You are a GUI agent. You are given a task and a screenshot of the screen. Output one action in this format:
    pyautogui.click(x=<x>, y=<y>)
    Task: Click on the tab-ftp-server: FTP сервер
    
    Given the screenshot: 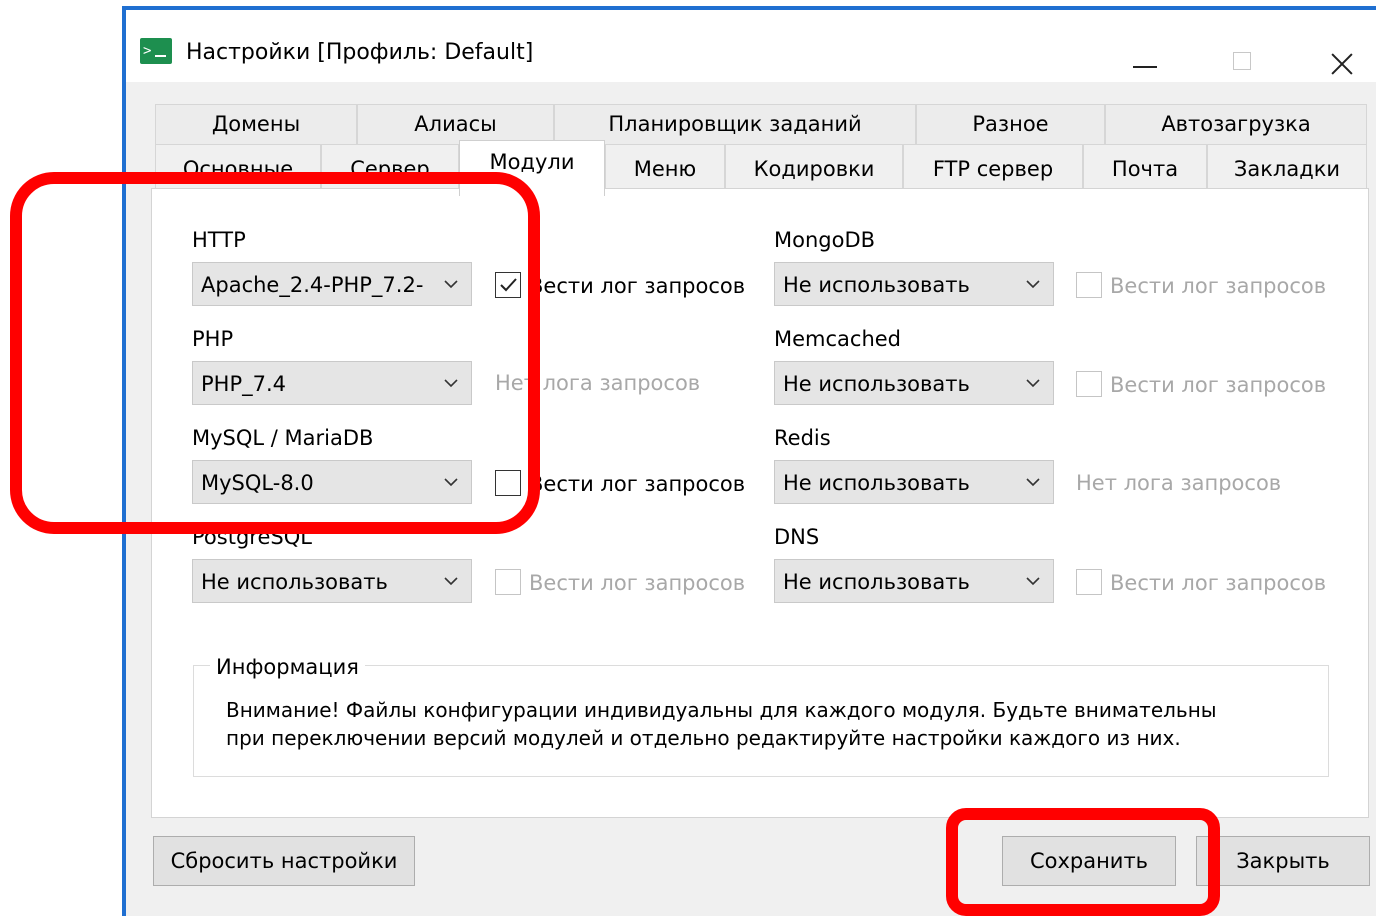 What is the action you would take?
    pyautogui.click(x=993, y=166)
    